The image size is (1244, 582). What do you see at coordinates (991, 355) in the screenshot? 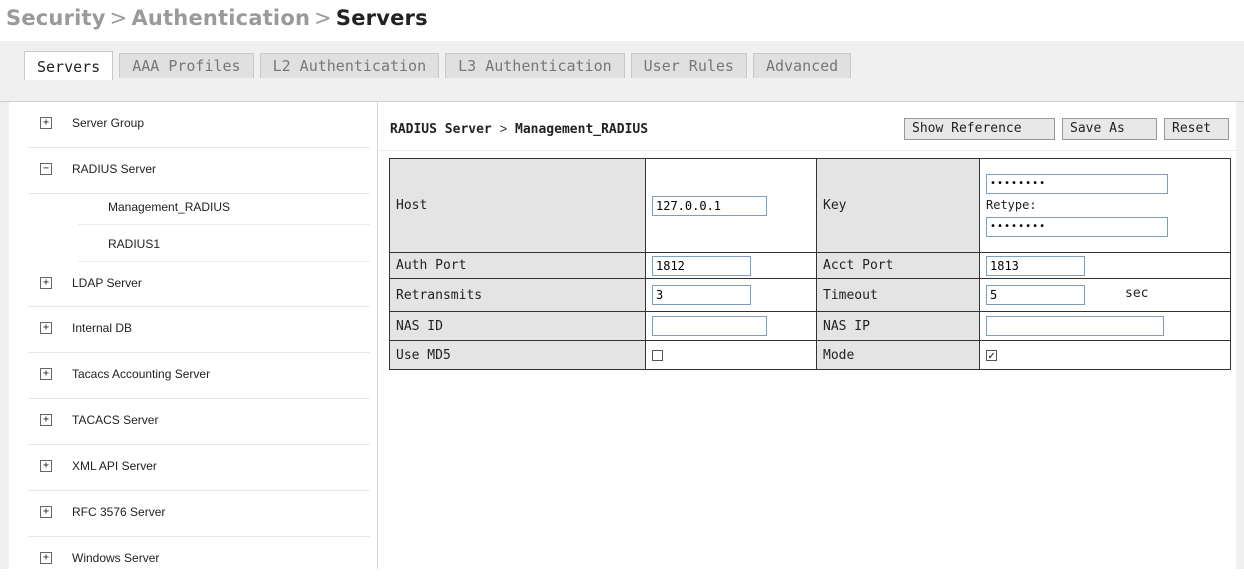
I see `mode-checkbox: ✓` at bounding box center [991, 355].